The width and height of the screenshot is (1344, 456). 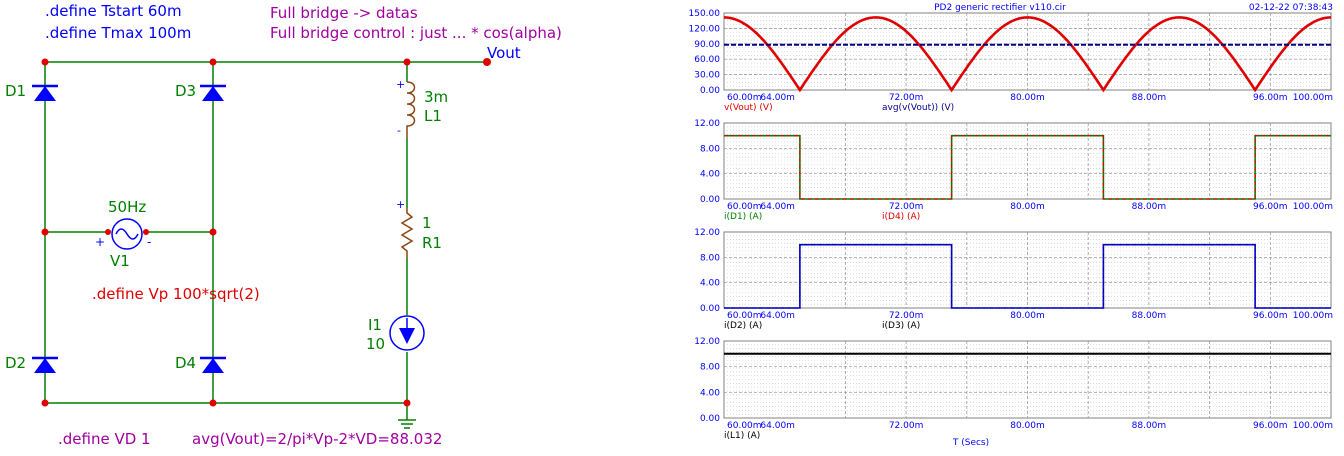 I want to click on current-source-name: I1, so click(x=375, y=325).